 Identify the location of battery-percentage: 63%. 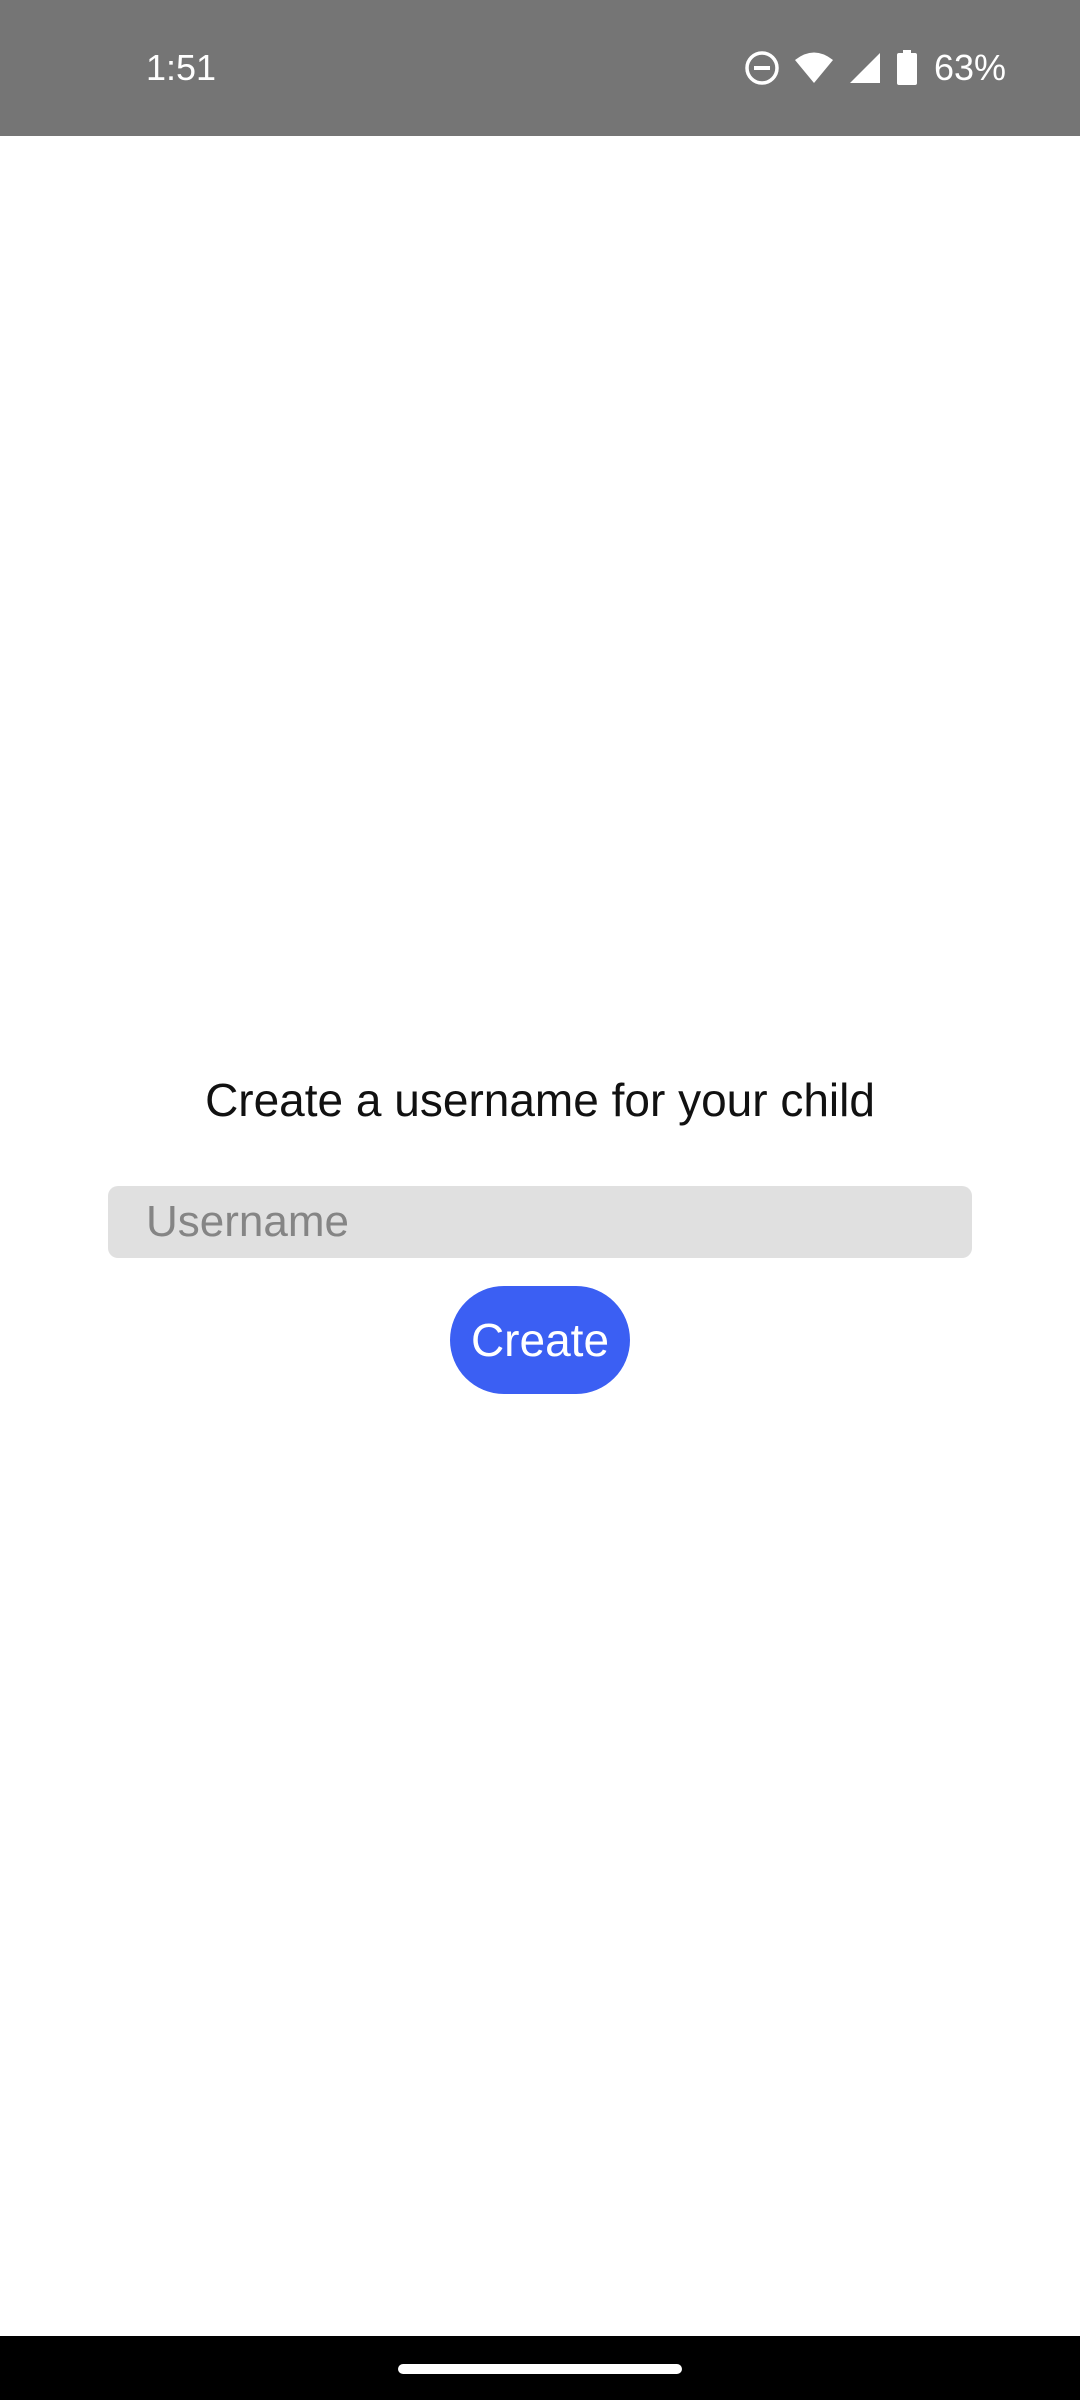
(969, 67).